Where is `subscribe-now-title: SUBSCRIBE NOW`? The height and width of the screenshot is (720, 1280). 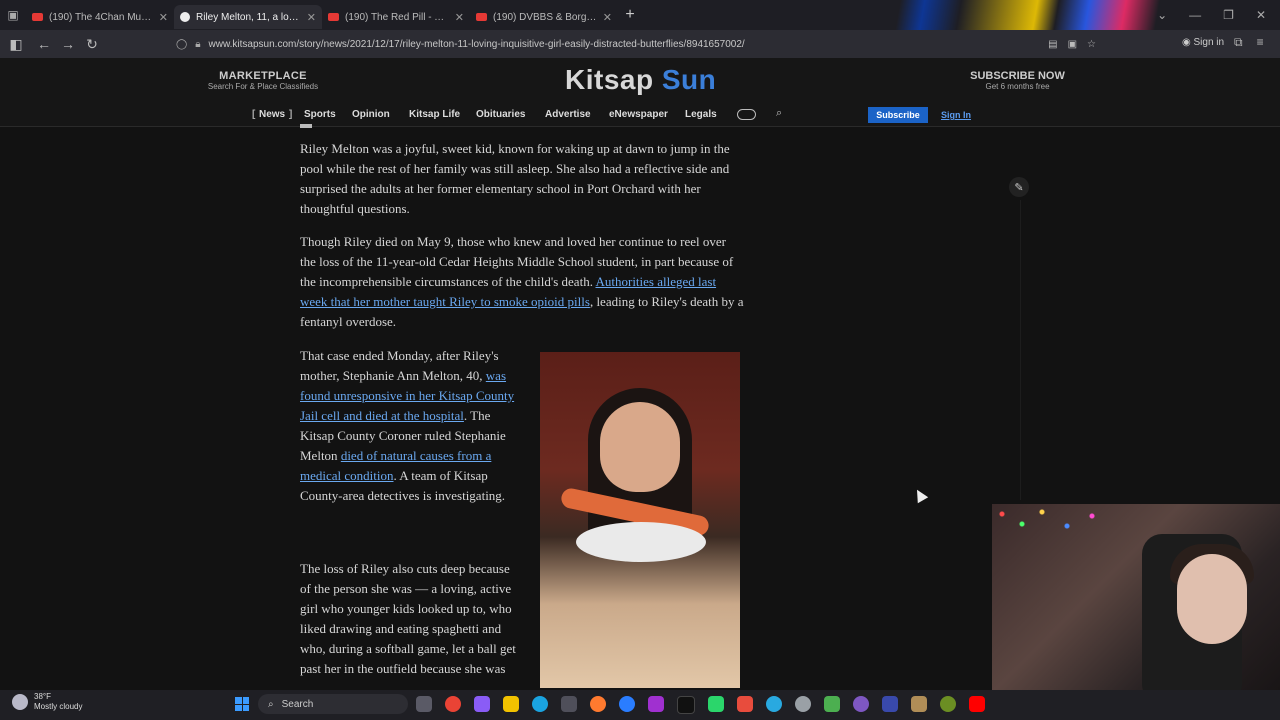
subscribe-now-title: SUBSCRIBE NOW is located at coordinates (1017, 76).